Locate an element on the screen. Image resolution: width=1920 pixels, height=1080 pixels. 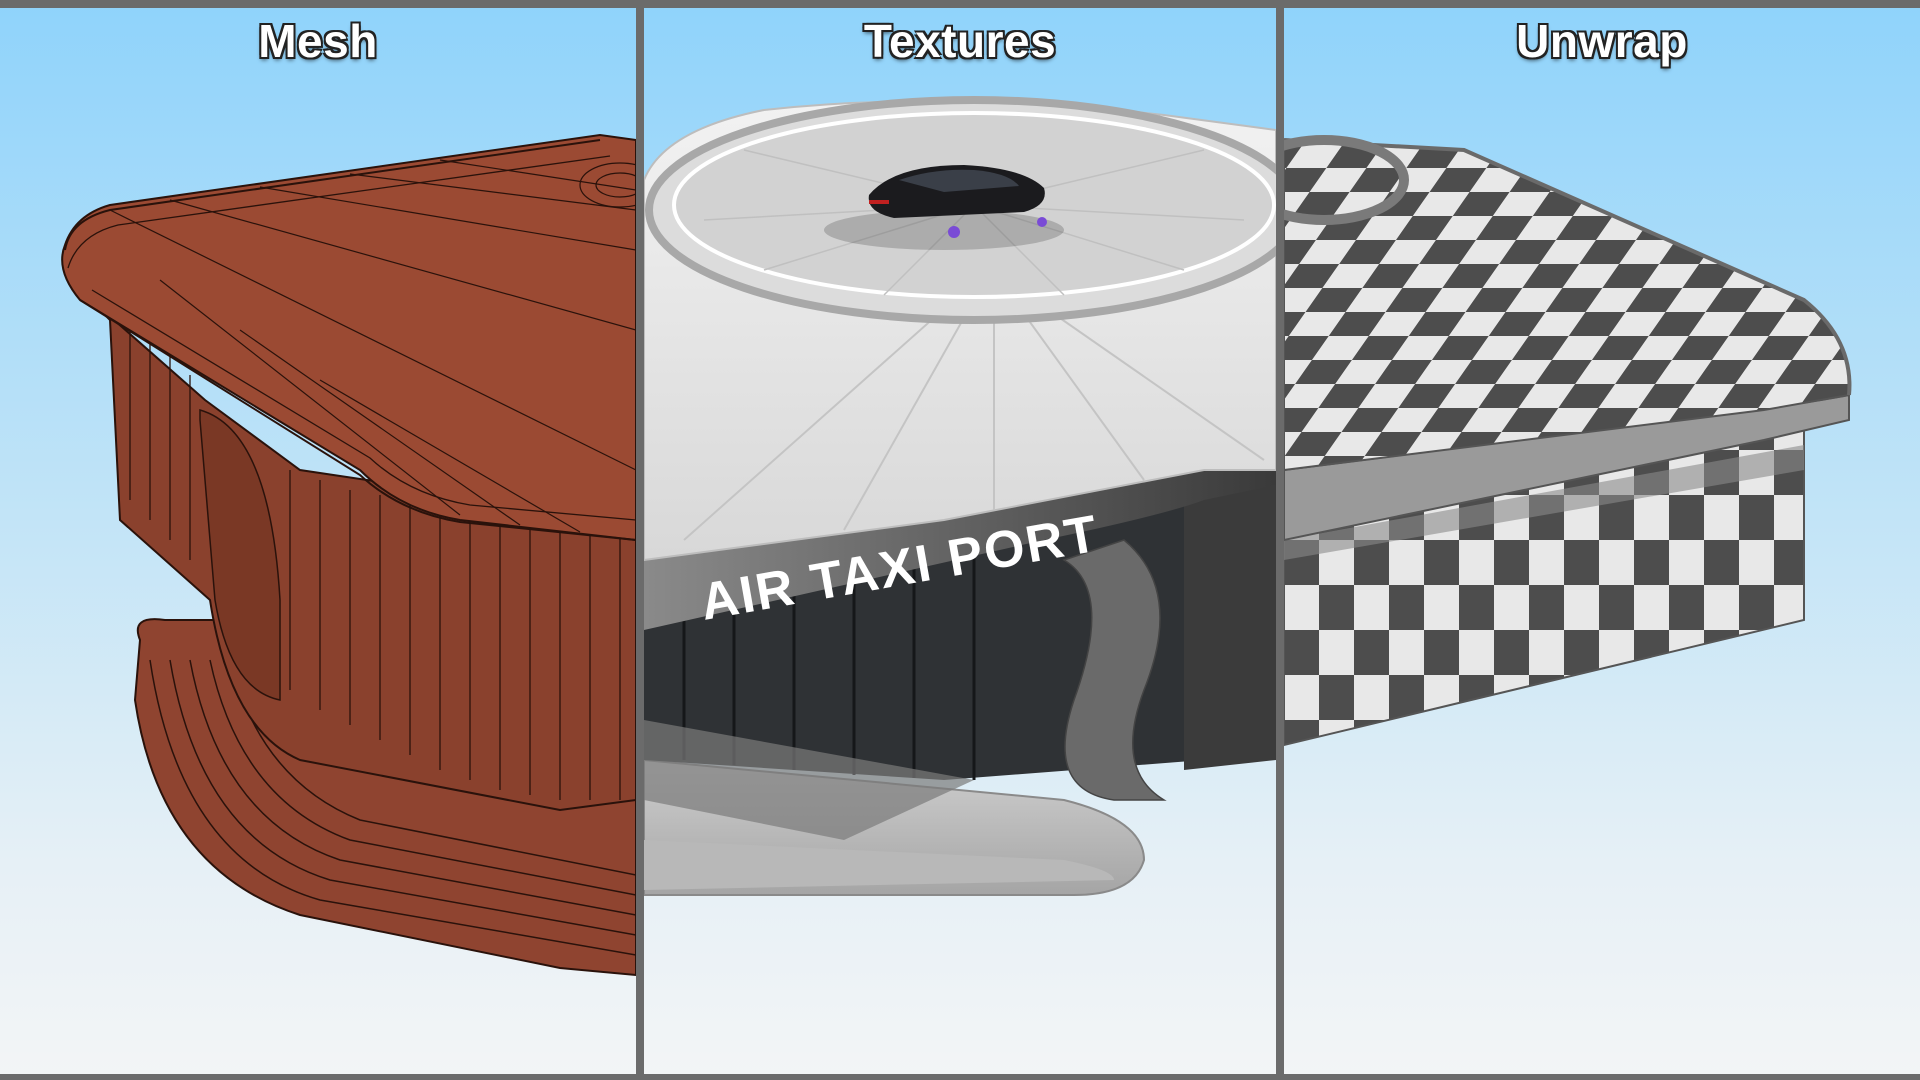
panel-title-textures: Textures is located at coordinates (960, 41).